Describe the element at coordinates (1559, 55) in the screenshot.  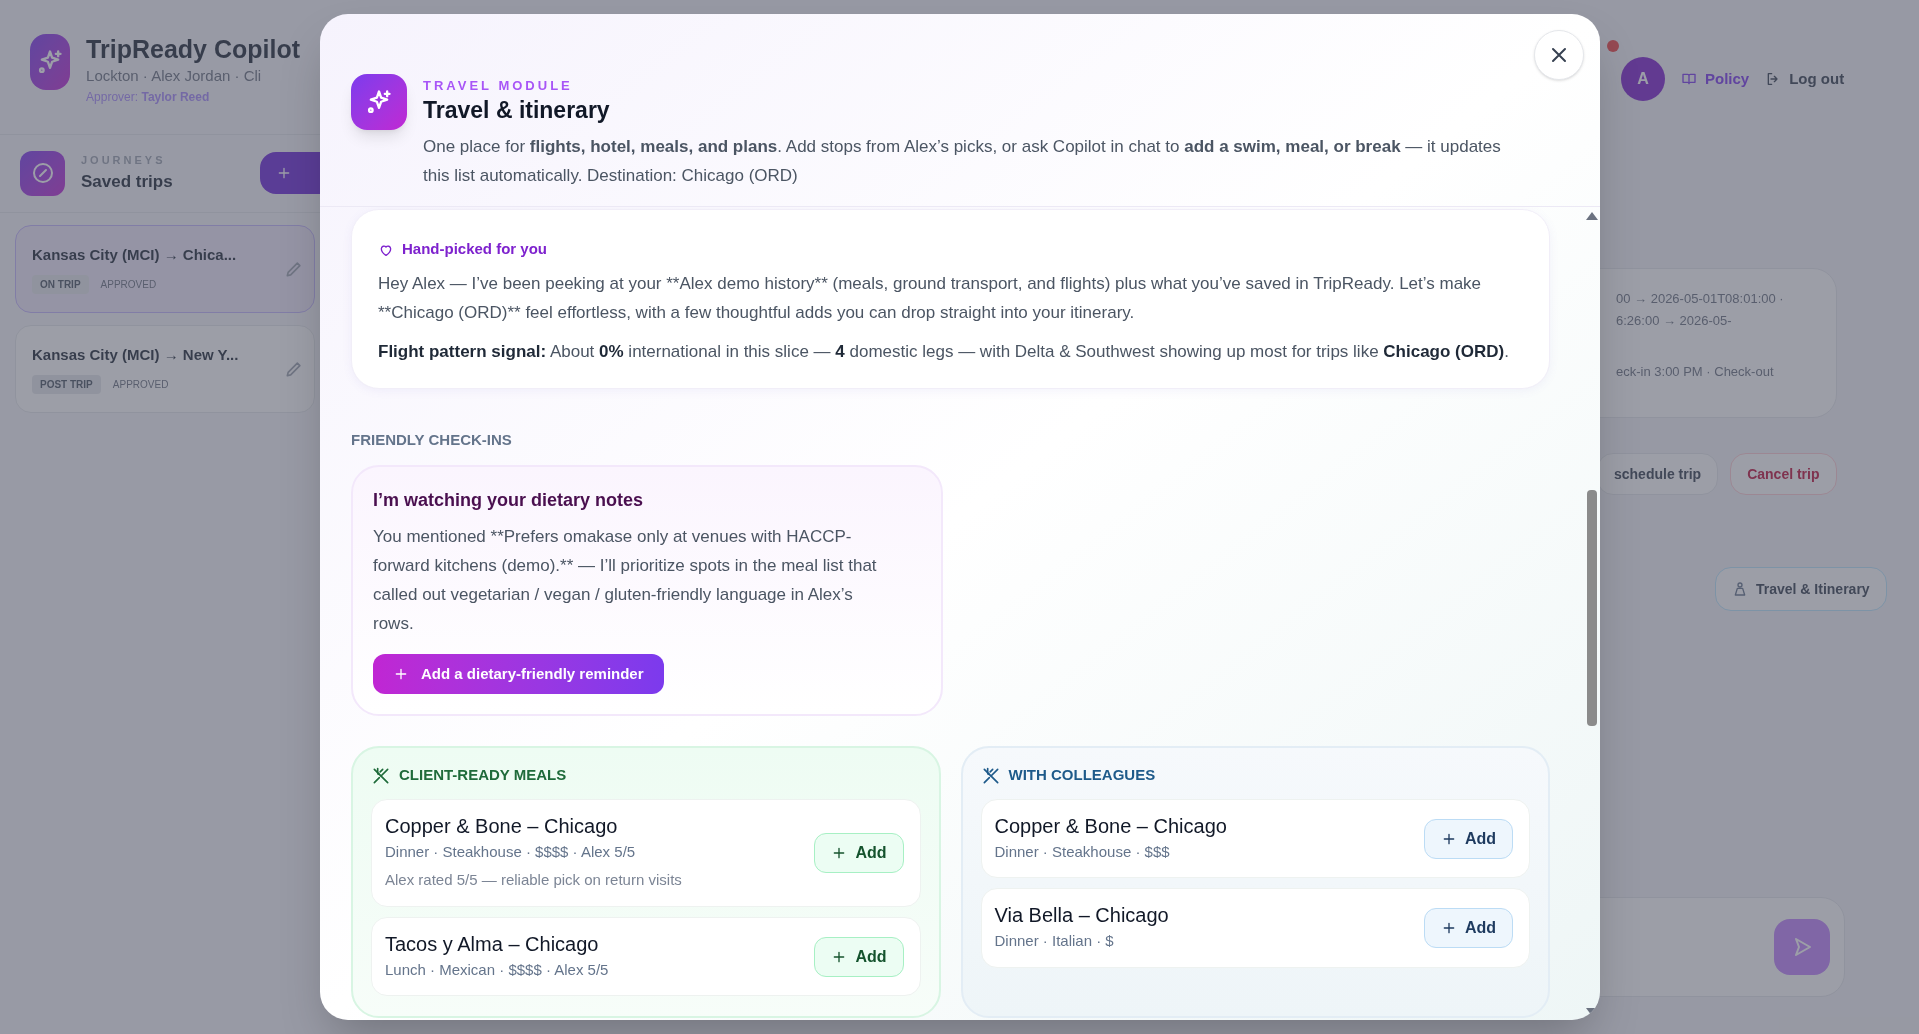
I see `close-button` at that location.